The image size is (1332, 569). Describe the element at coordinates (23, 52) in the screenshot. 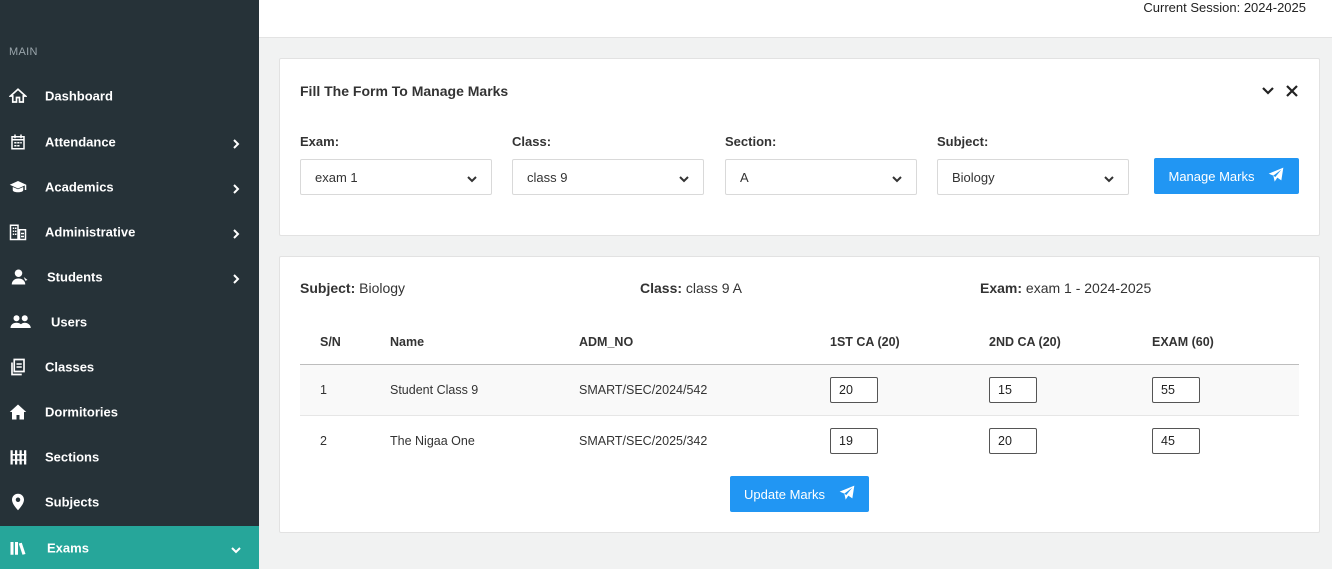

I see `sidebar-heading: MAIN` at that location.